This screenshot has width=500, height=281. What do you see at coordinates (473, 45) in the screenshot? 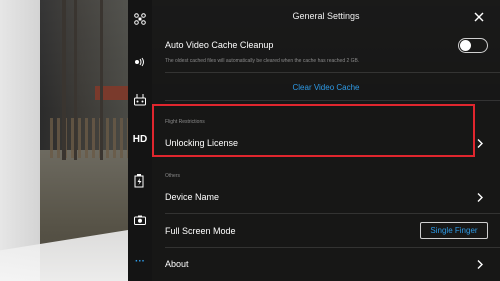
I see `auto-cache-toggle` at bounding box center [473, 45].